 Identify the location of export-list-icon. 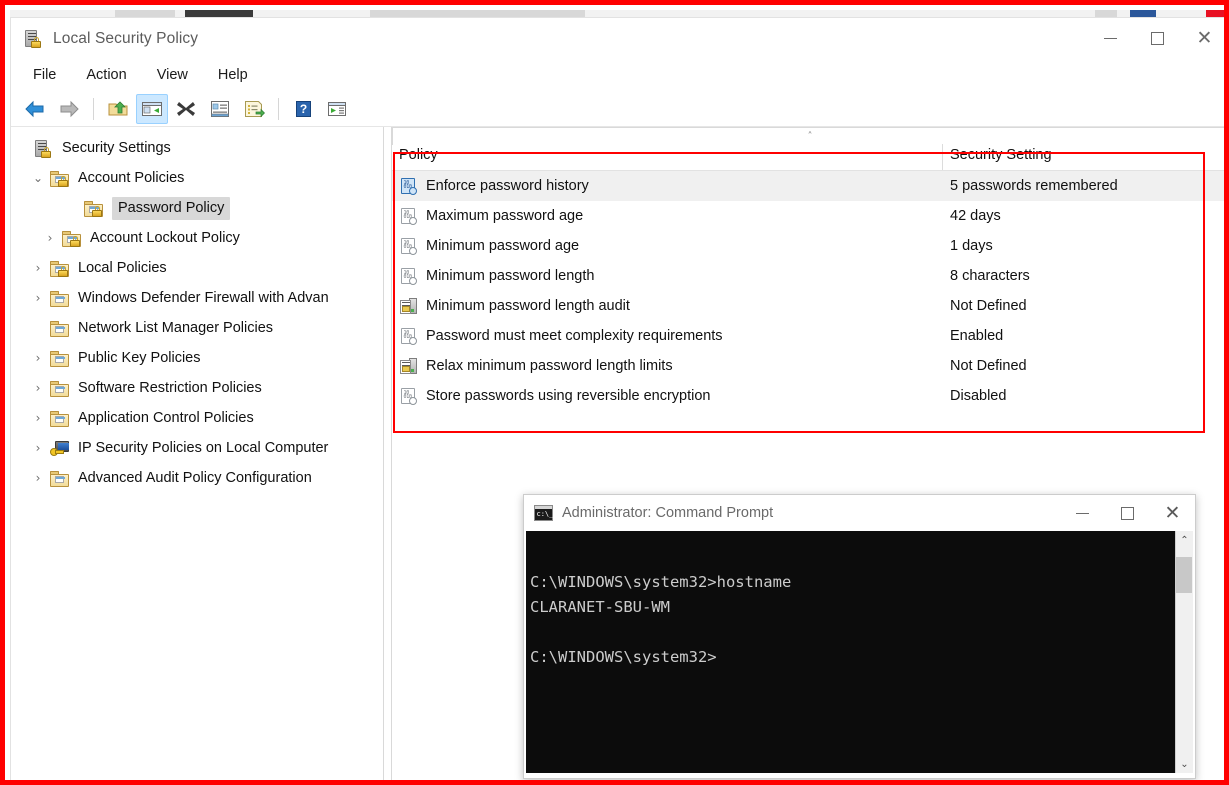
(255, 108).